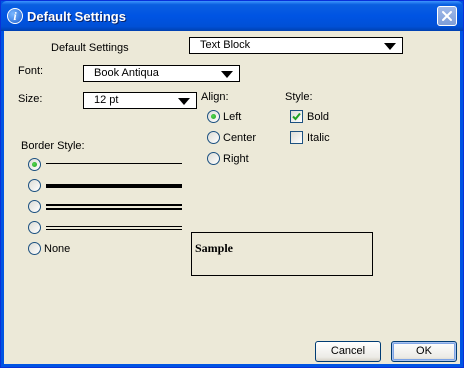  Describe the element at coordinates (31, 71) in the screenshot. I see `font-label: Font:` at that location.